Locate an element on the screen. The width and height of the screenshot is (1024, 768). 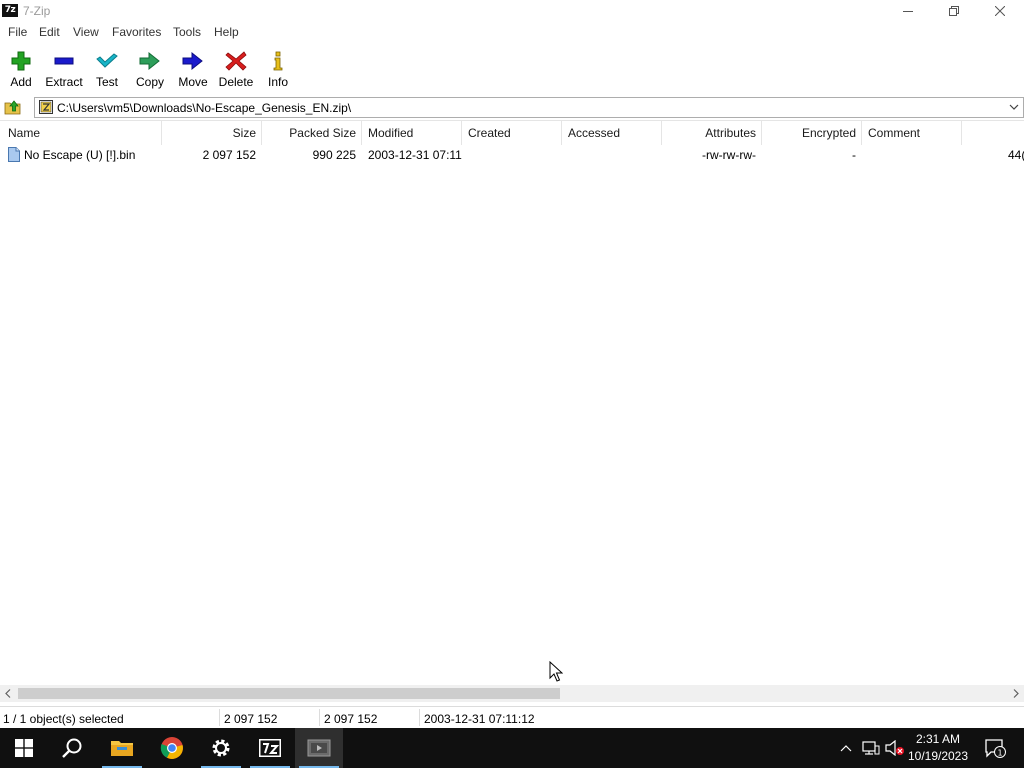
chevron-down-icon is located at coordinates (1014, 107).